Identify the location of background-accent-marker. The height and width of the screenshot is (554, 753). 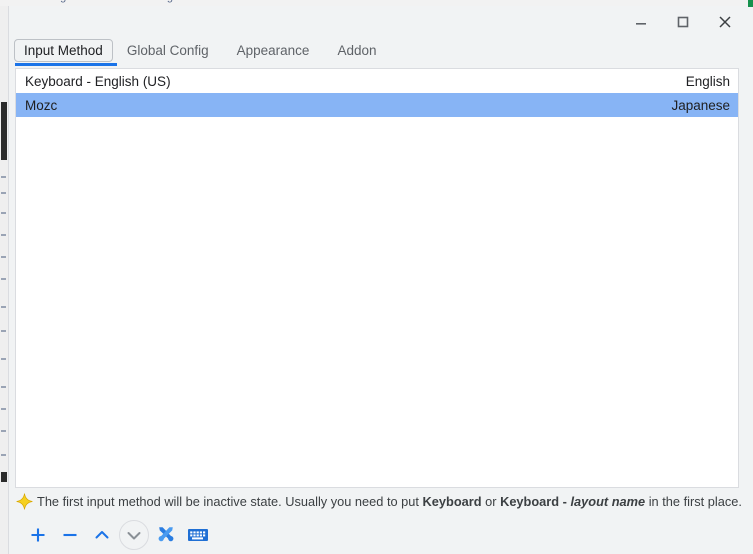
(750, 3).